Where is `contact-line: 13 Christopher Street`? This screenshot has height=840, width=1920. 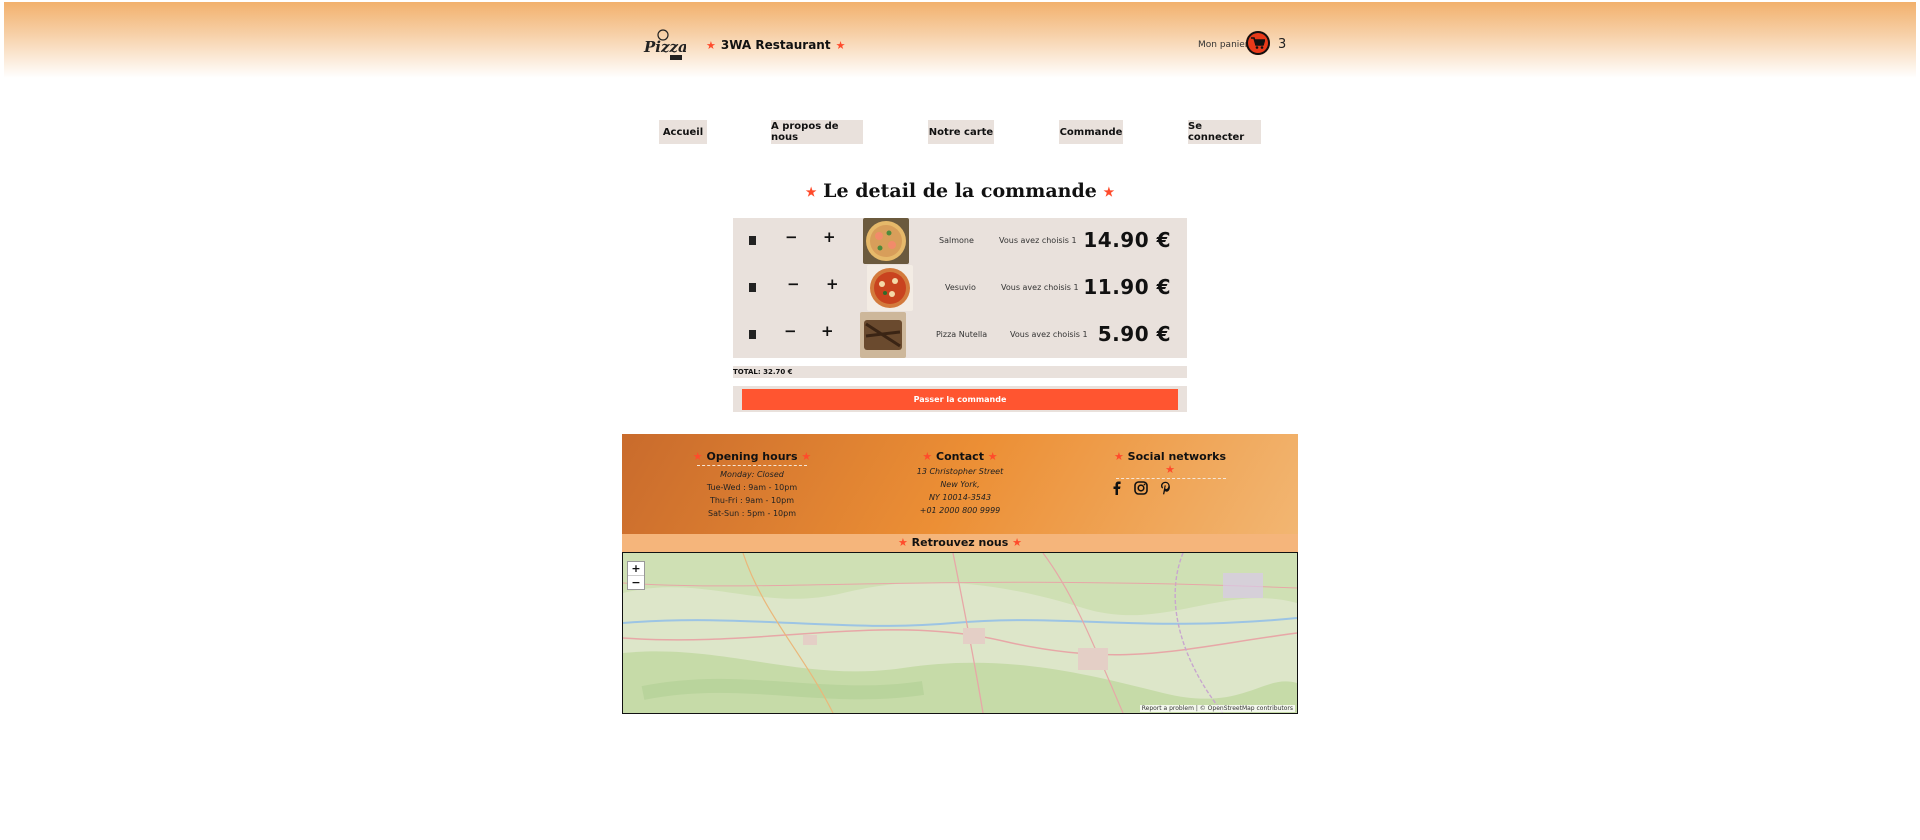 contact-line: 13 Christopher Street is located at coordinates (960, 471).